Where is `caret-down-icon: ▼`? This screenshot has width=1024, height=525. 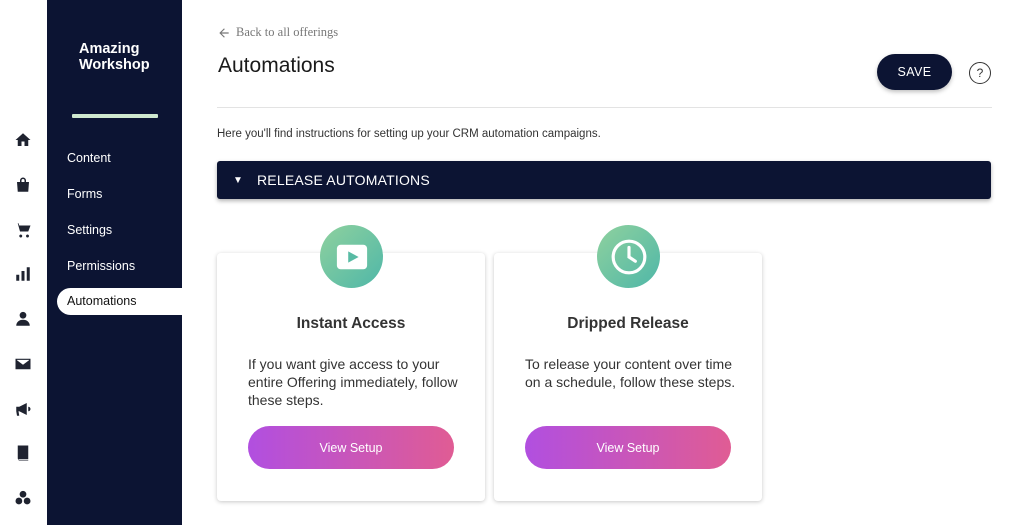 caret-down-icon: ▼ is located at coordinates (238, 180).